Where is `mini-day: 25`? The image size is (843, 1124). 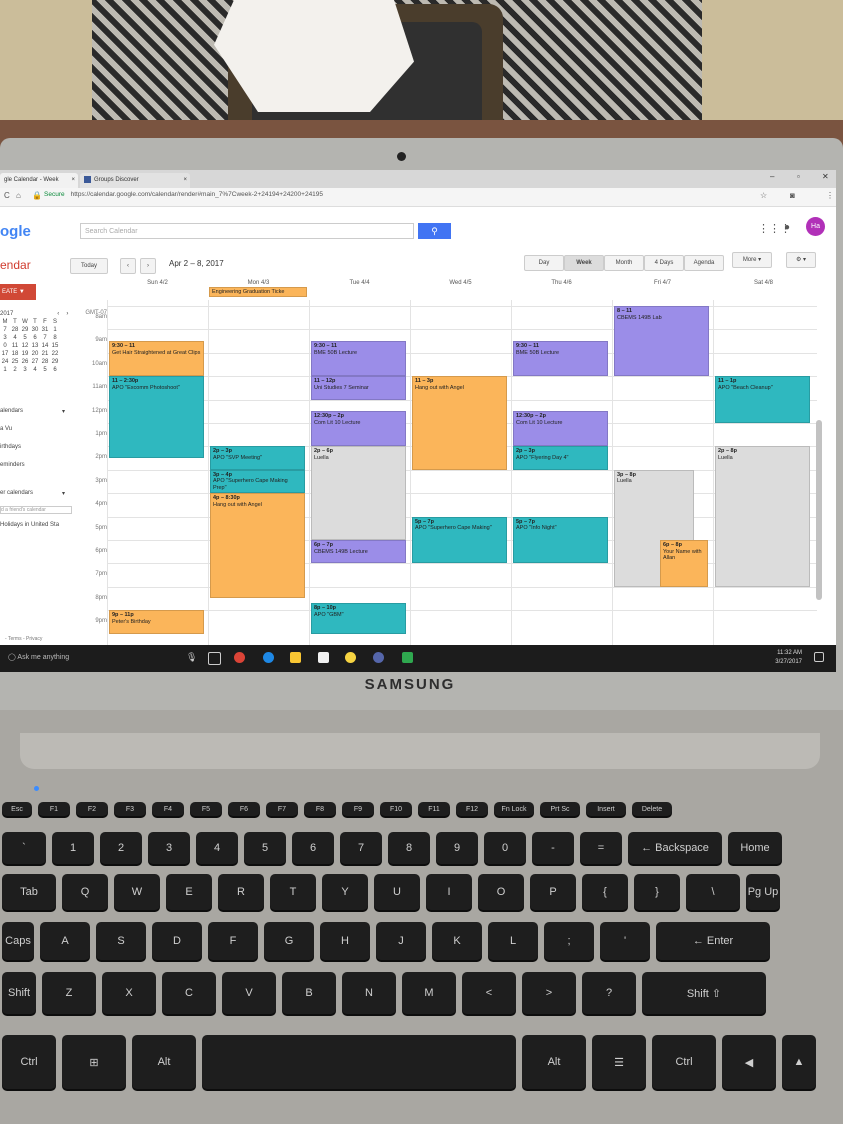 mini-day: 25 is located at coordinates (15, 362).